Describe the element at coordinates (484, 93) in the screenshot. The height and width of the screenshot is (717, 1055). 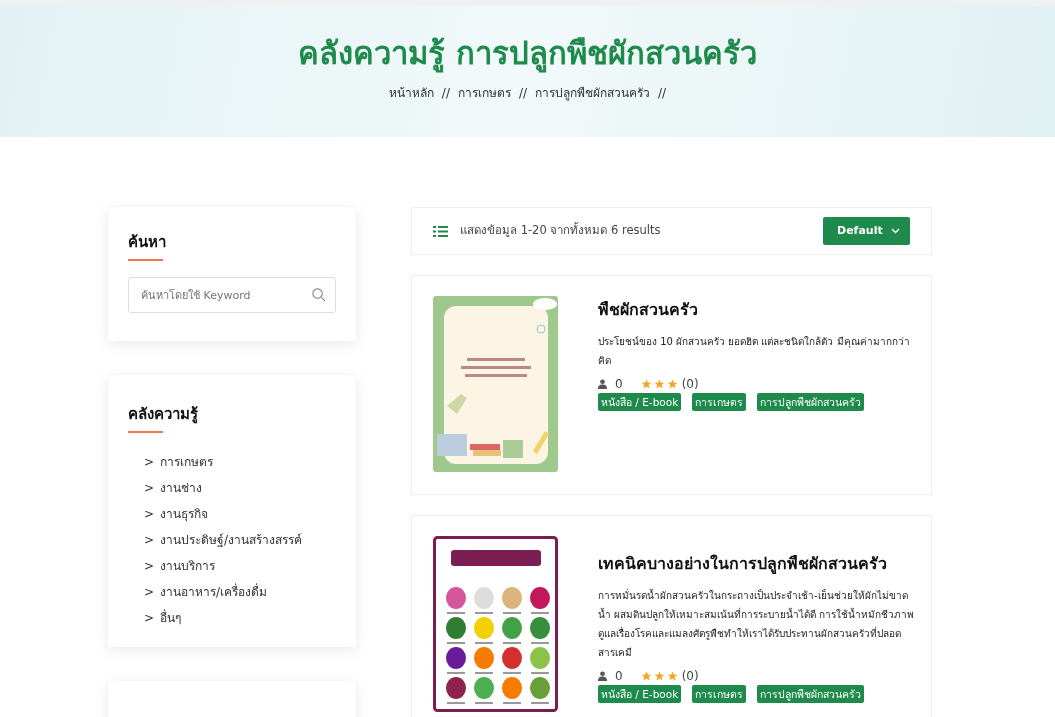
I see `breadcrumb-link: การเกษตร` at that location.